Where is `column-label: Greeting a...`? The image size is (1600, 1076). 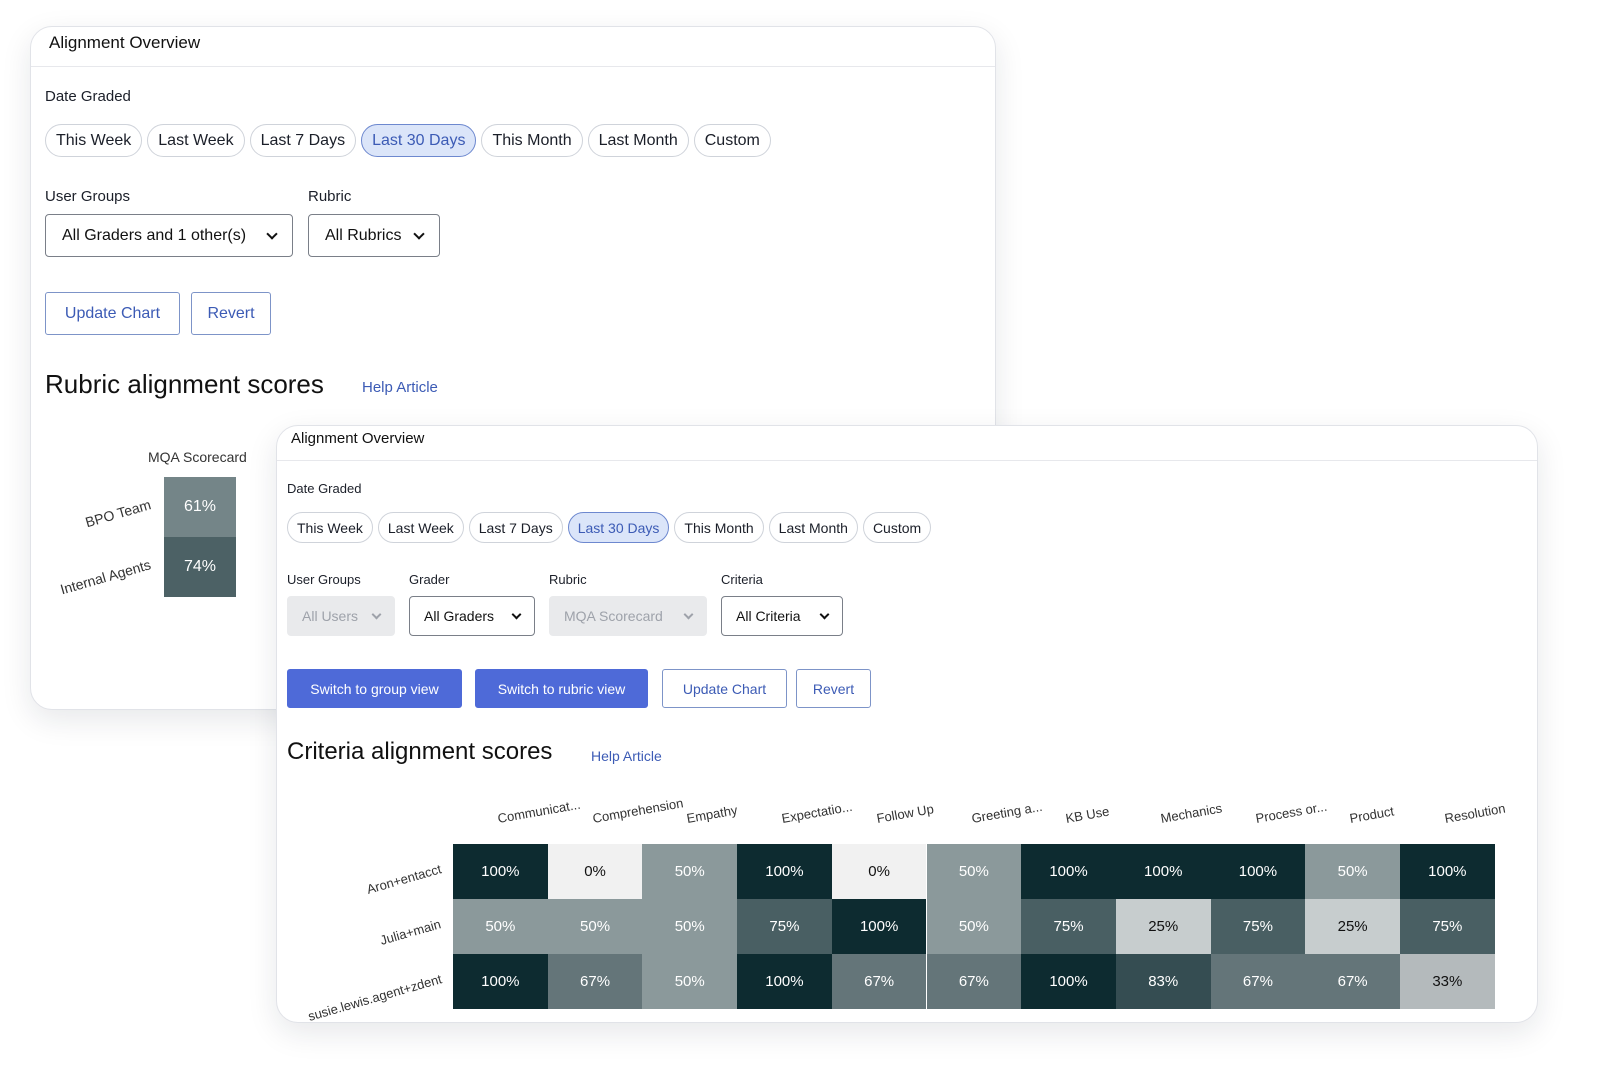 column-label: Greeting a... is located at coordinates (1006, 812).